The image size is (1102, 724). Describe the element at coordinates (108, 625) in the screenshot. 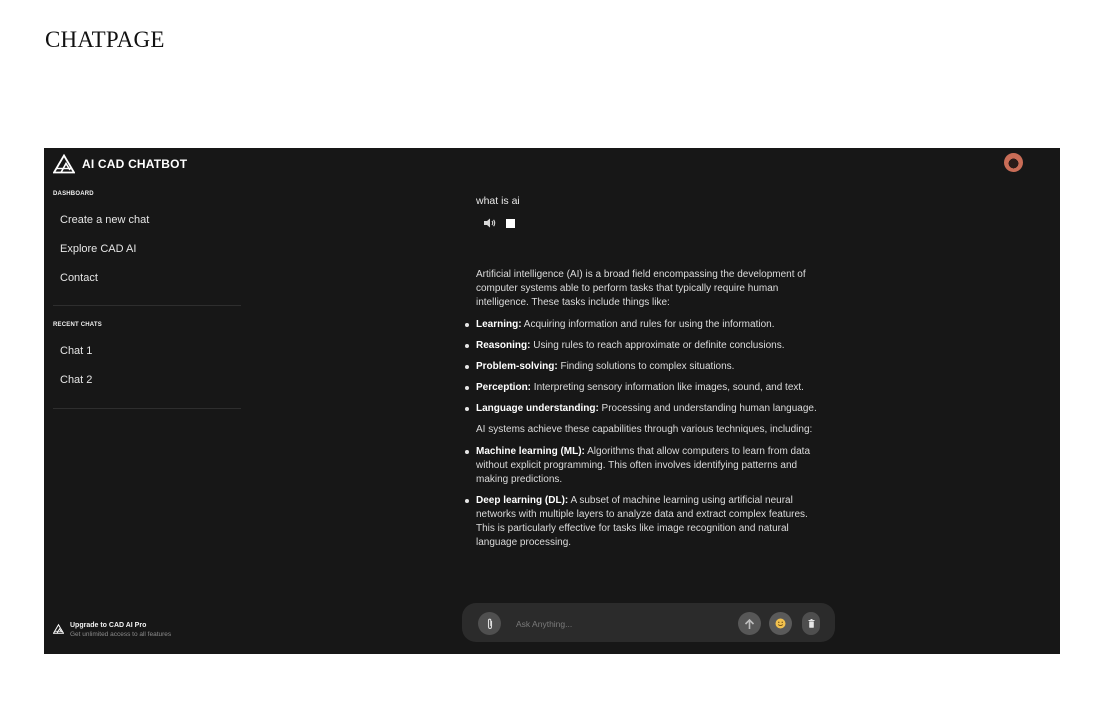

I see `upgrade-title: Upgrade to CAD AI Pro` at that location.